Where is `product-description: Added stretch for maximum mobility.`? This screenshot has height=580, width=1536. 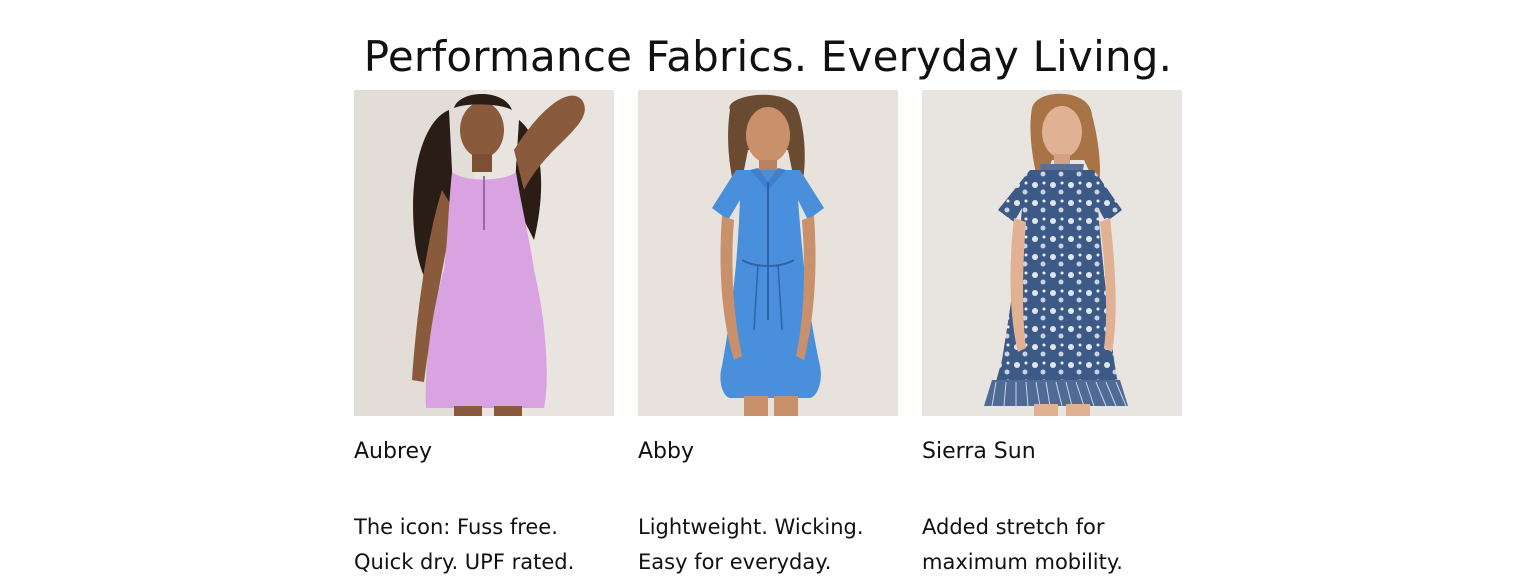 product-description: Added stretch for maximum mobility. is located at coordinates (1052, 545).